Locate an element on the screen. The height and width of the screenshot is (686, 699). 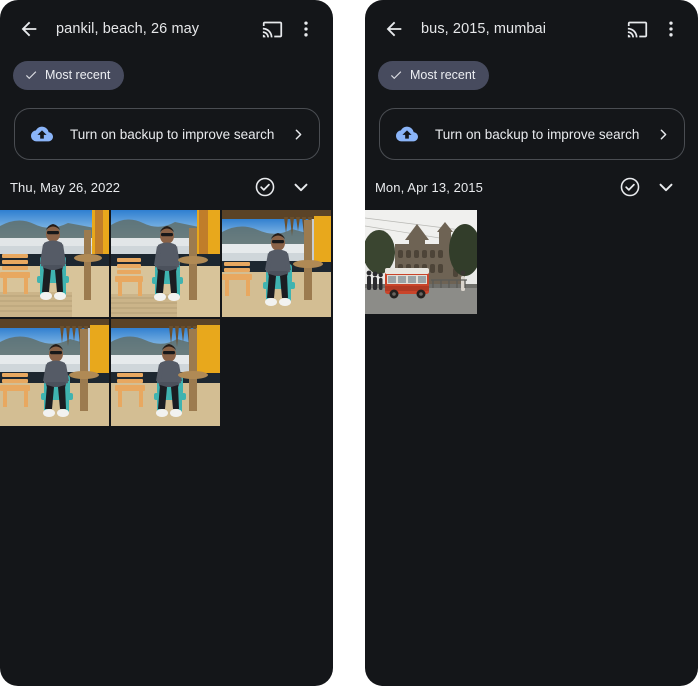
backup-banner-wrap-2: Turn on backup to improve search is located at coordinates (531, 126).